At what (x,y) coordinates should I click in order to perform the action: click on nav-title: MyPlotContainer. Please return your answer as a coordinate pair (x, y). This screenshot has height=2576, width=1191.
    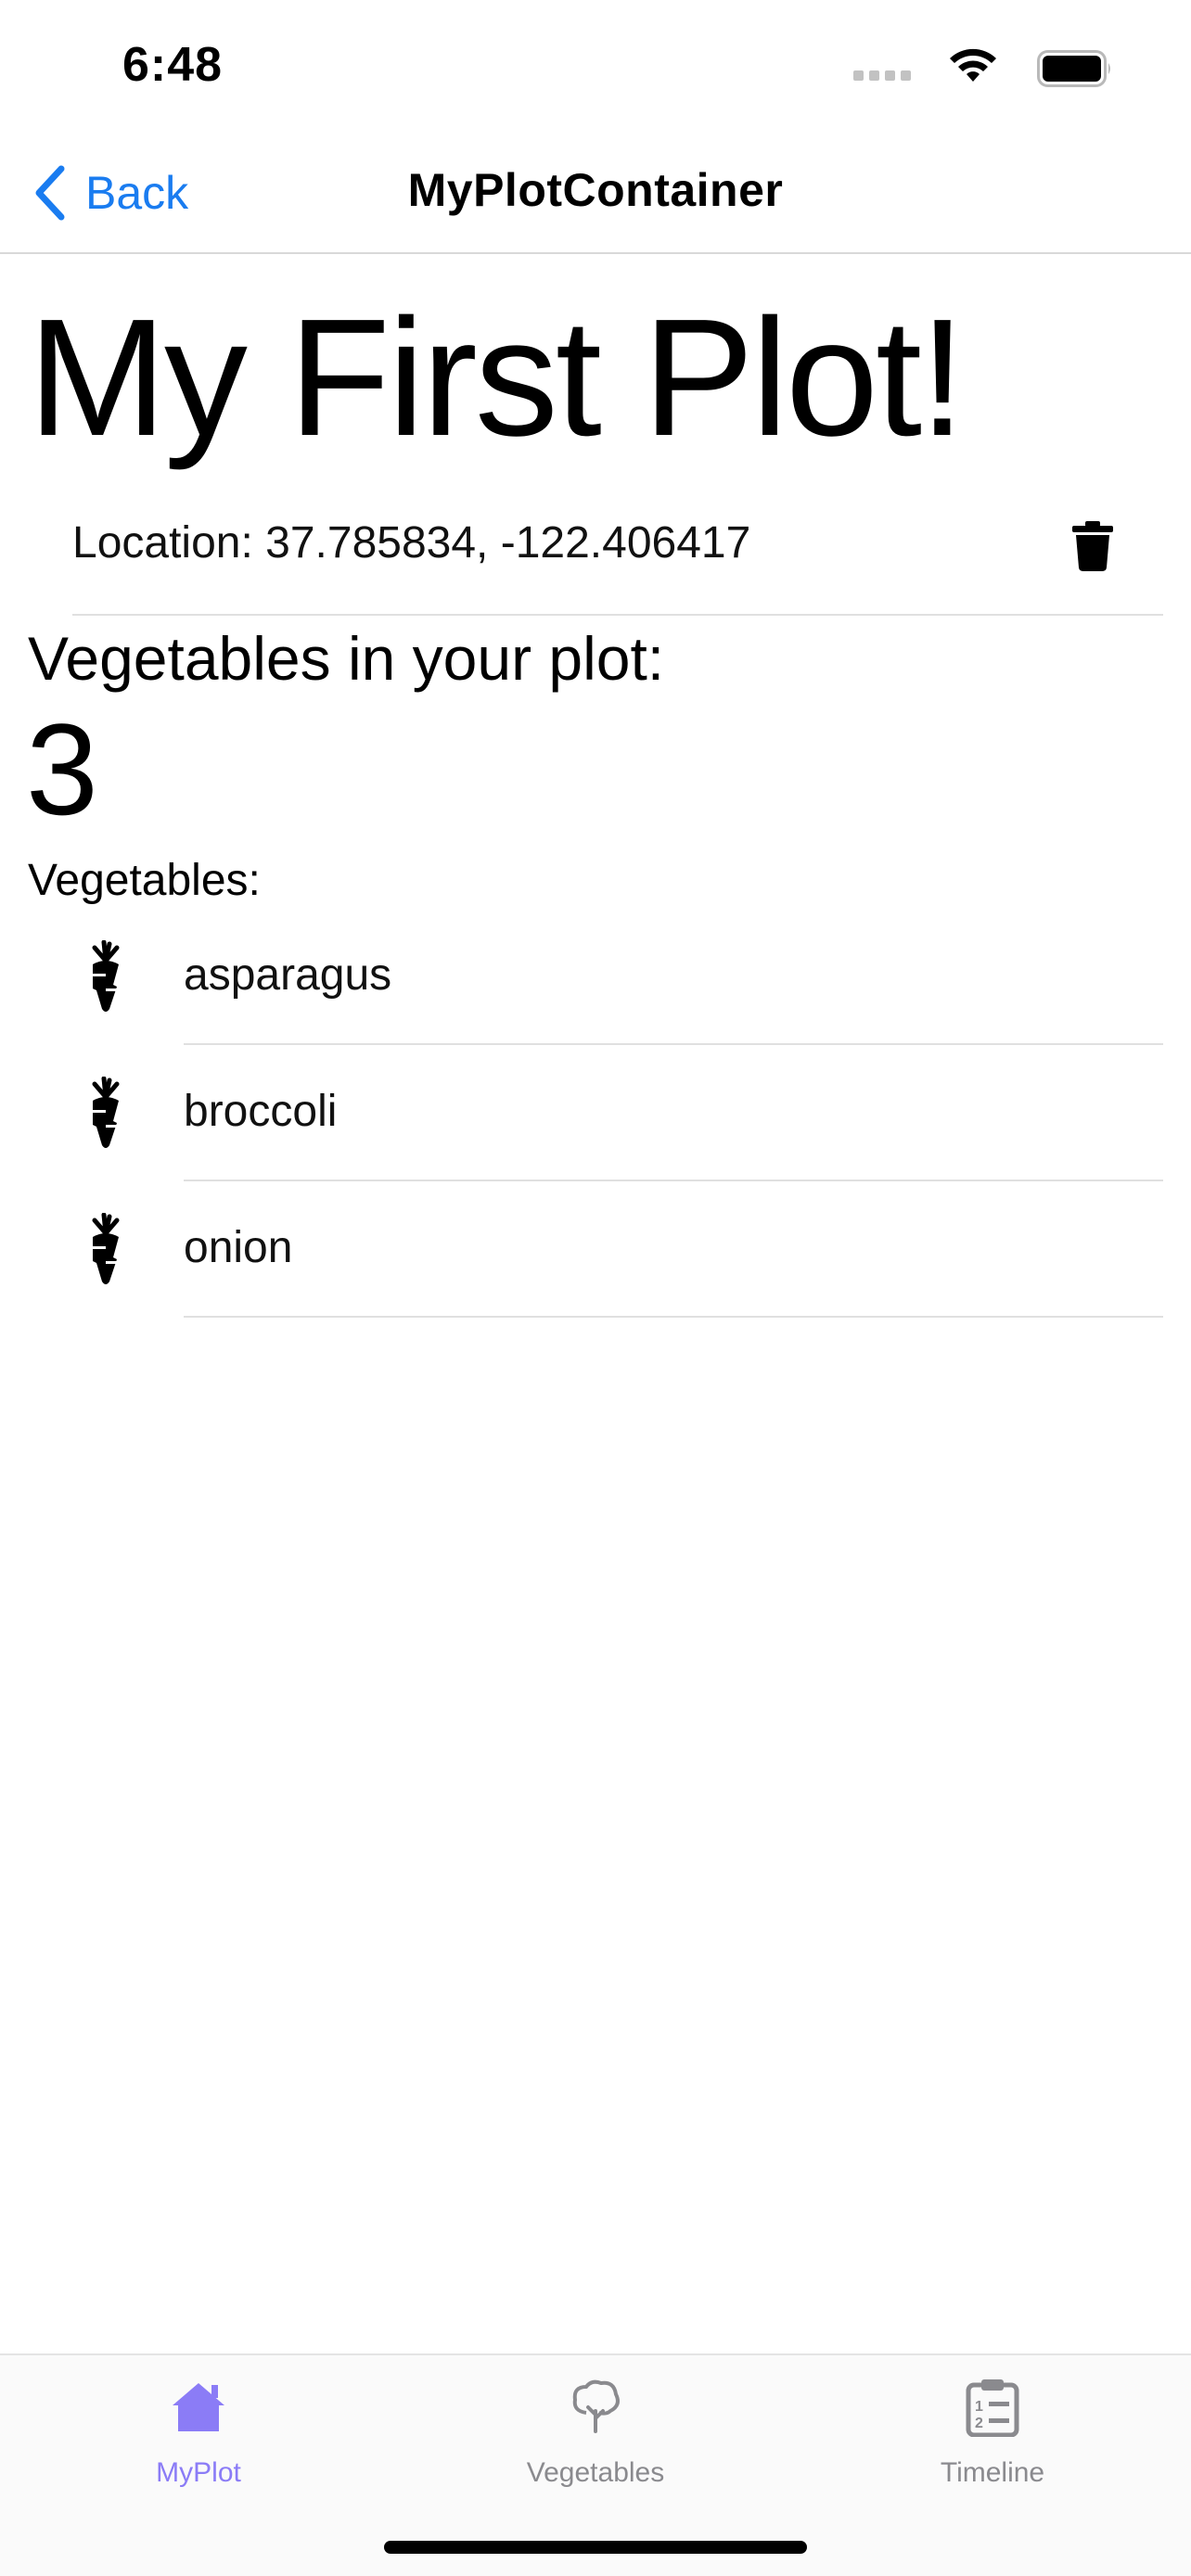
    Looking at the image, I should click on (595, 190).